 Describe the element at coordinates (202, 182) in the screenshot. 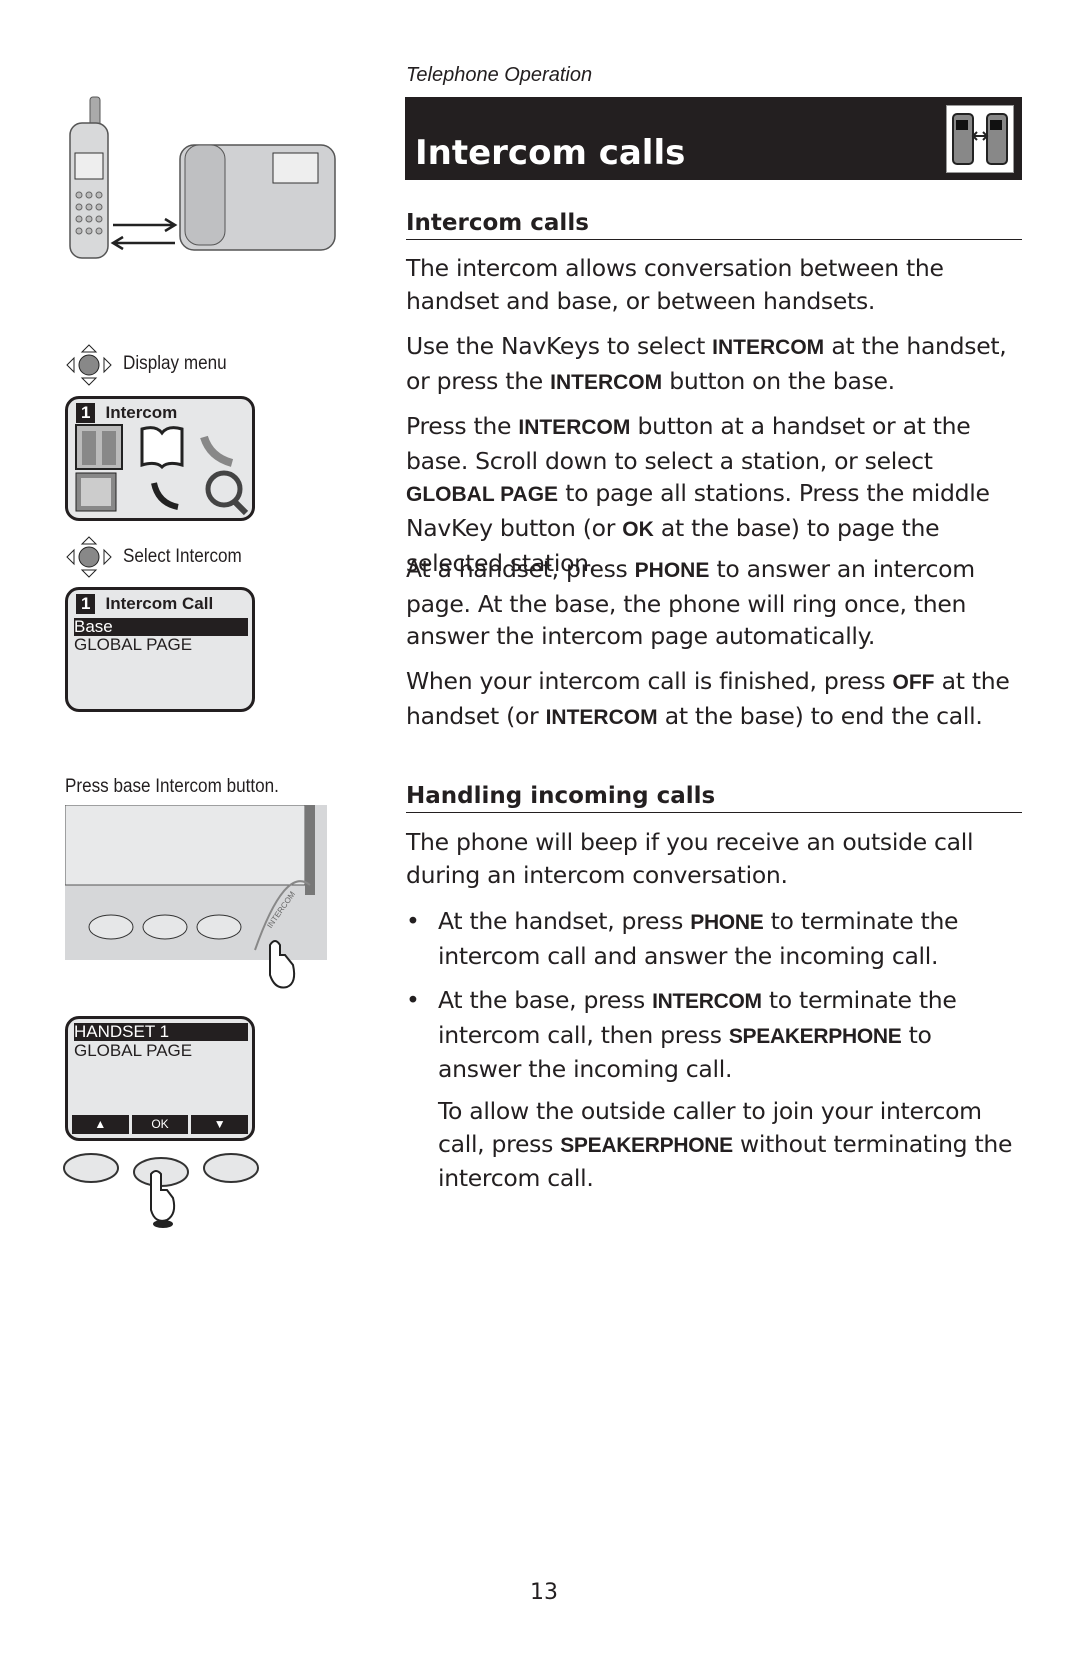

I see `handset-and-base-illustration` at that location.